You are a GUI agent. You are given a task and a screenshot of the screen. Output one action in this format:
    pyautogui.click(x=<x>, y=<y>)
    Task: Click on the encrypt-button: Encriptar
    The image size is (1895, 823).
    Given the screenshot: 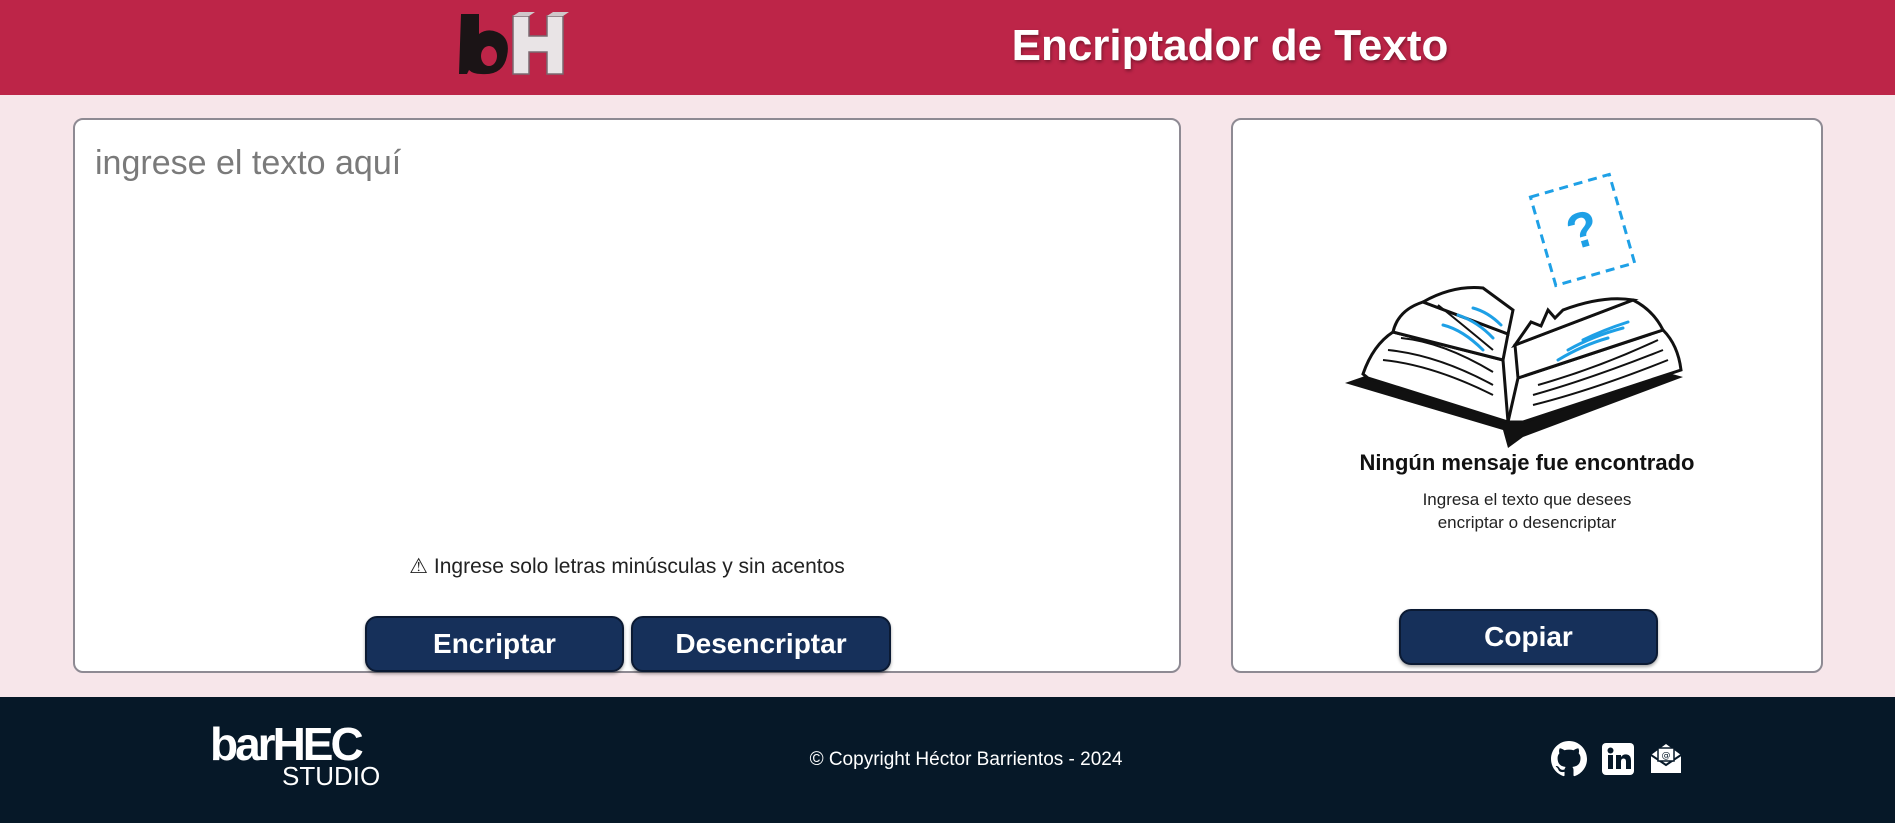 What is the action you would take?
    pyautogui.click(x=494, y=644)
    